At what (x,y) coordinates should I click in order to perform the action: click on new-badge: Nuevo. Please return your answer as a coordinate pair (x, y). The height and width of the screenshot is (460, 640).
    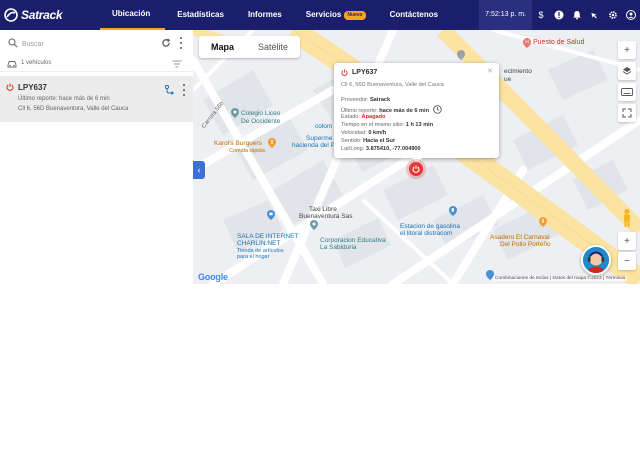
    Looking at the image, I should click on (355, 15).